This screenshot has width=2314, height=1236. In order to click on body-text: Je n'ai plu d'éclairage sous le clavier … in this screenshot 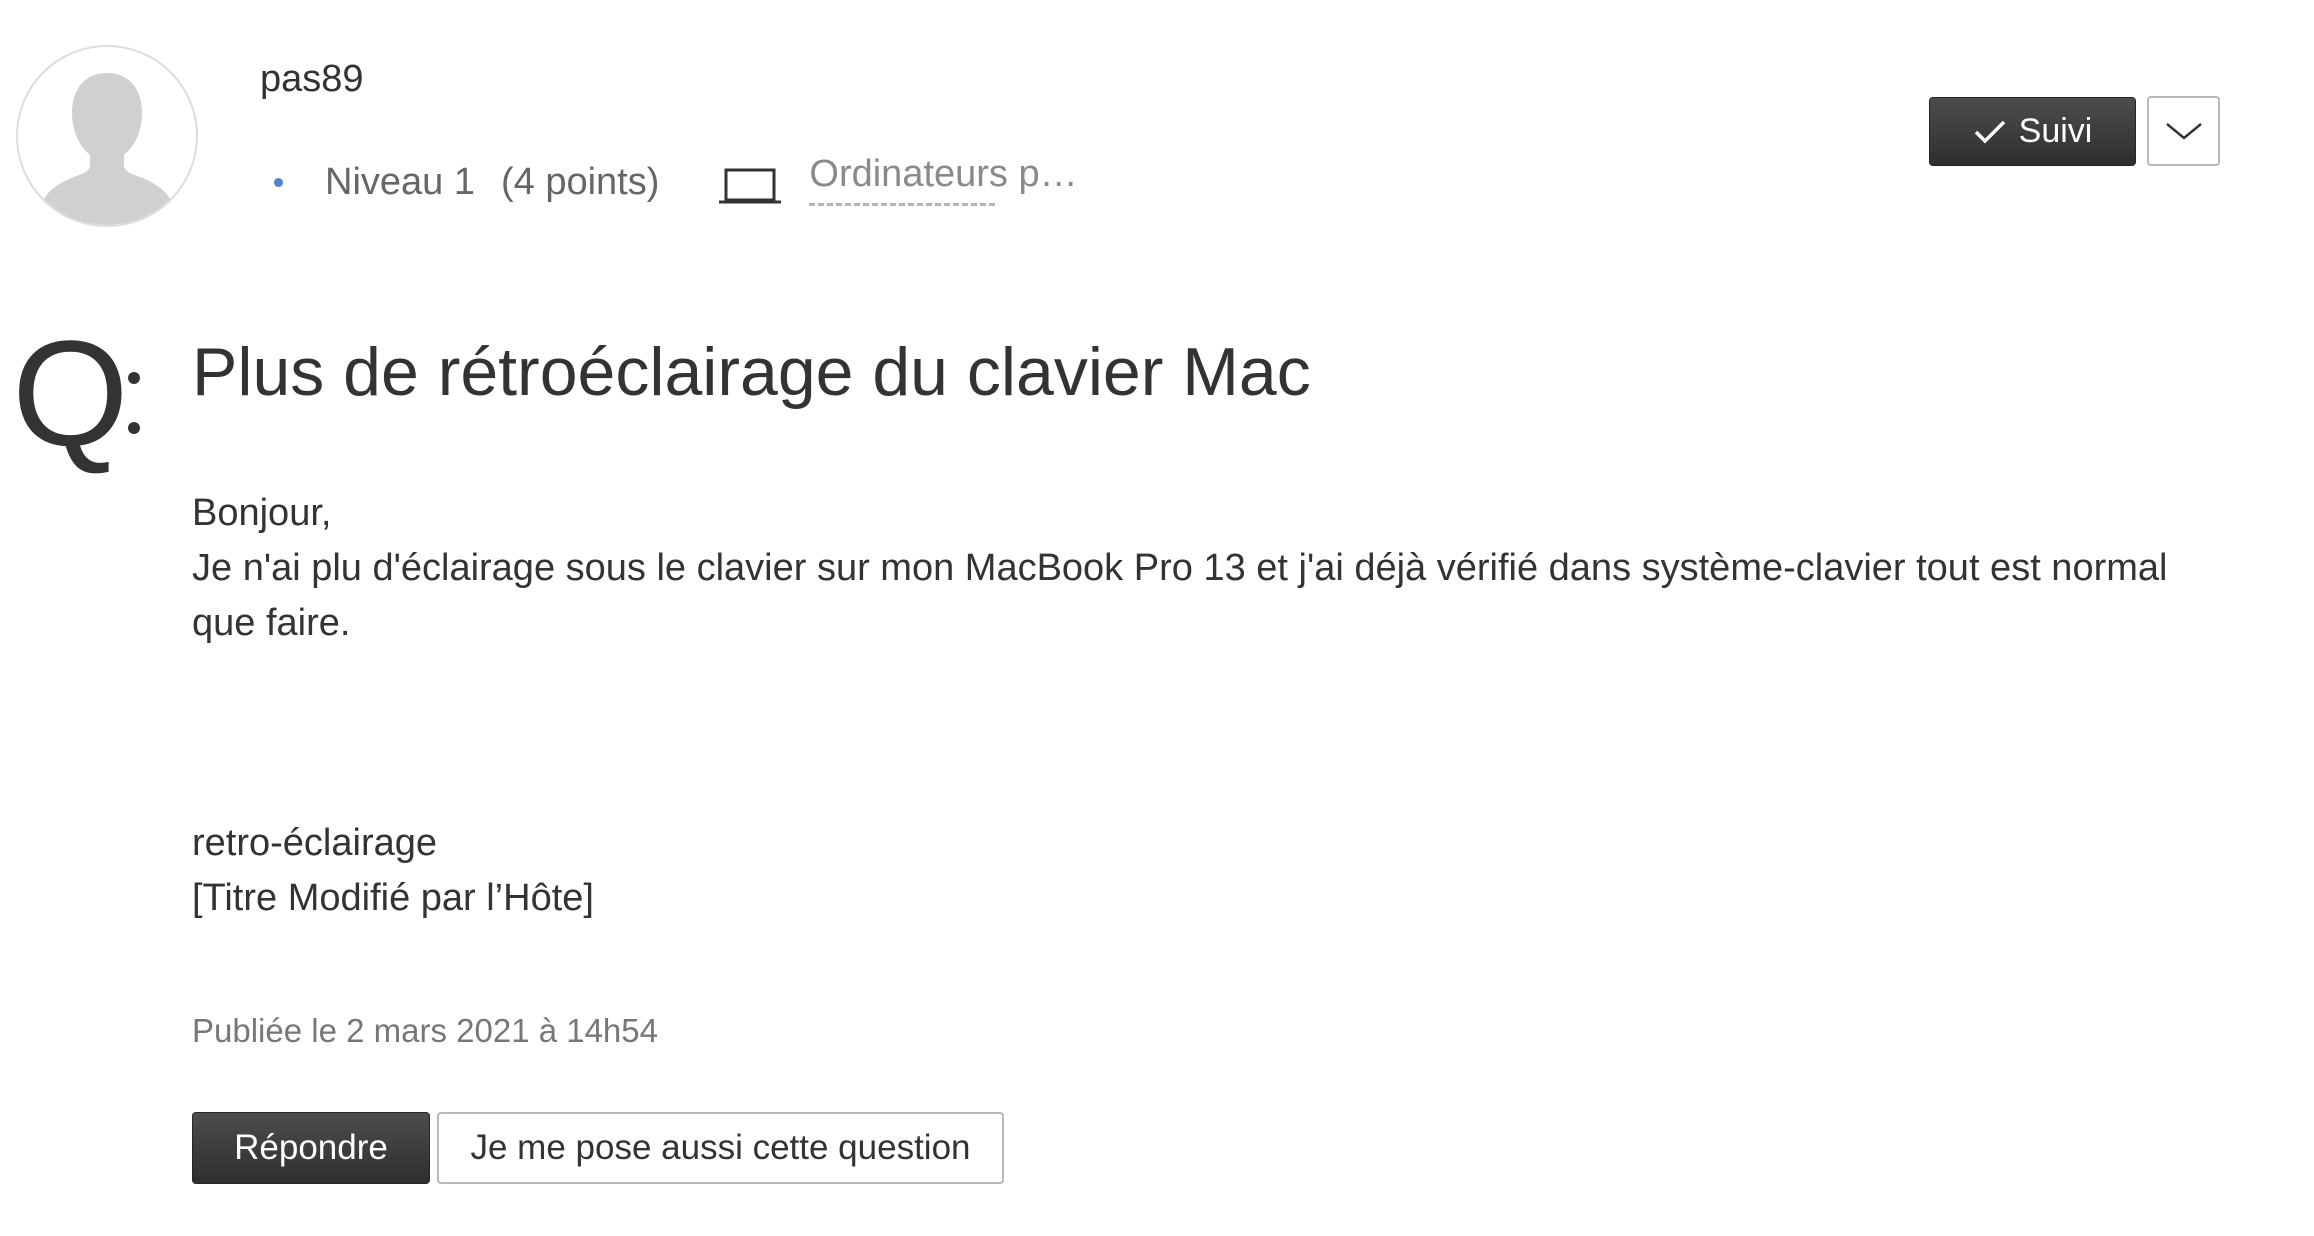, I will do `click(1180, 595)`.